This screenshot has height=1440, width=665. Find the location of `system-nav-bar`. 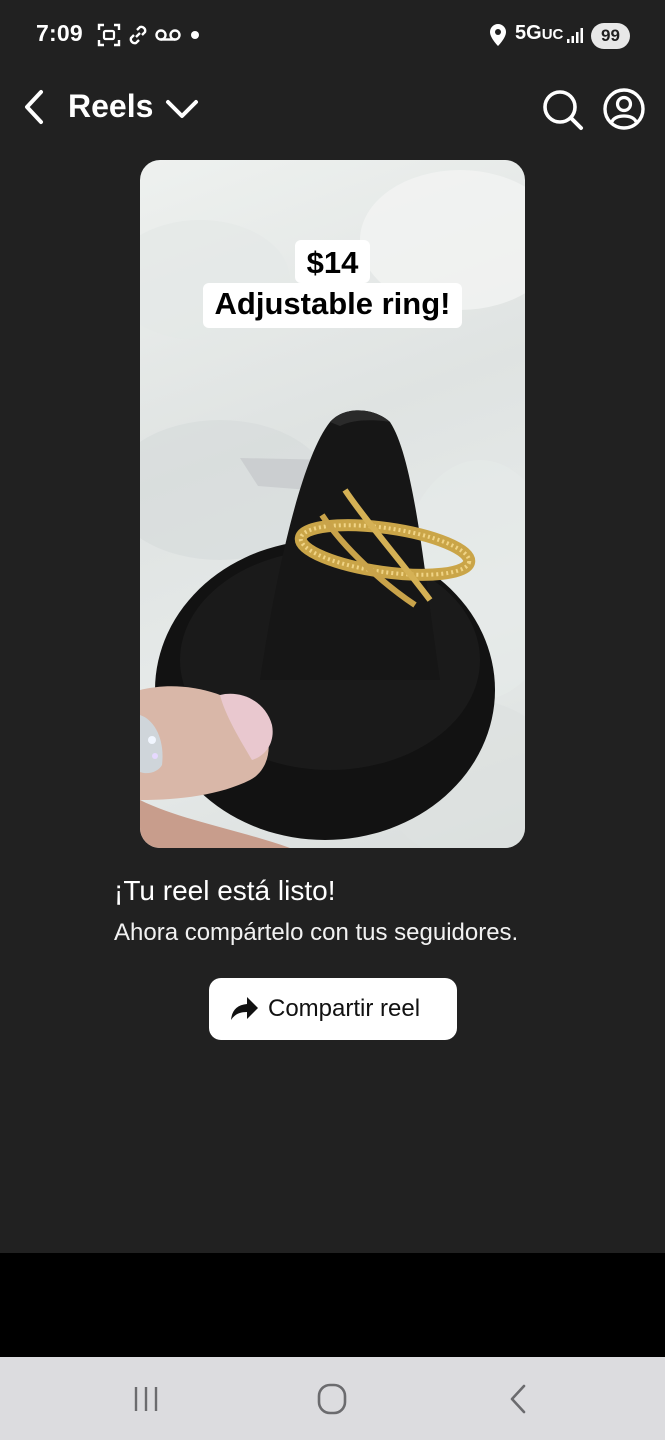

system-nav-bar is located at coordinates (332, 1398).